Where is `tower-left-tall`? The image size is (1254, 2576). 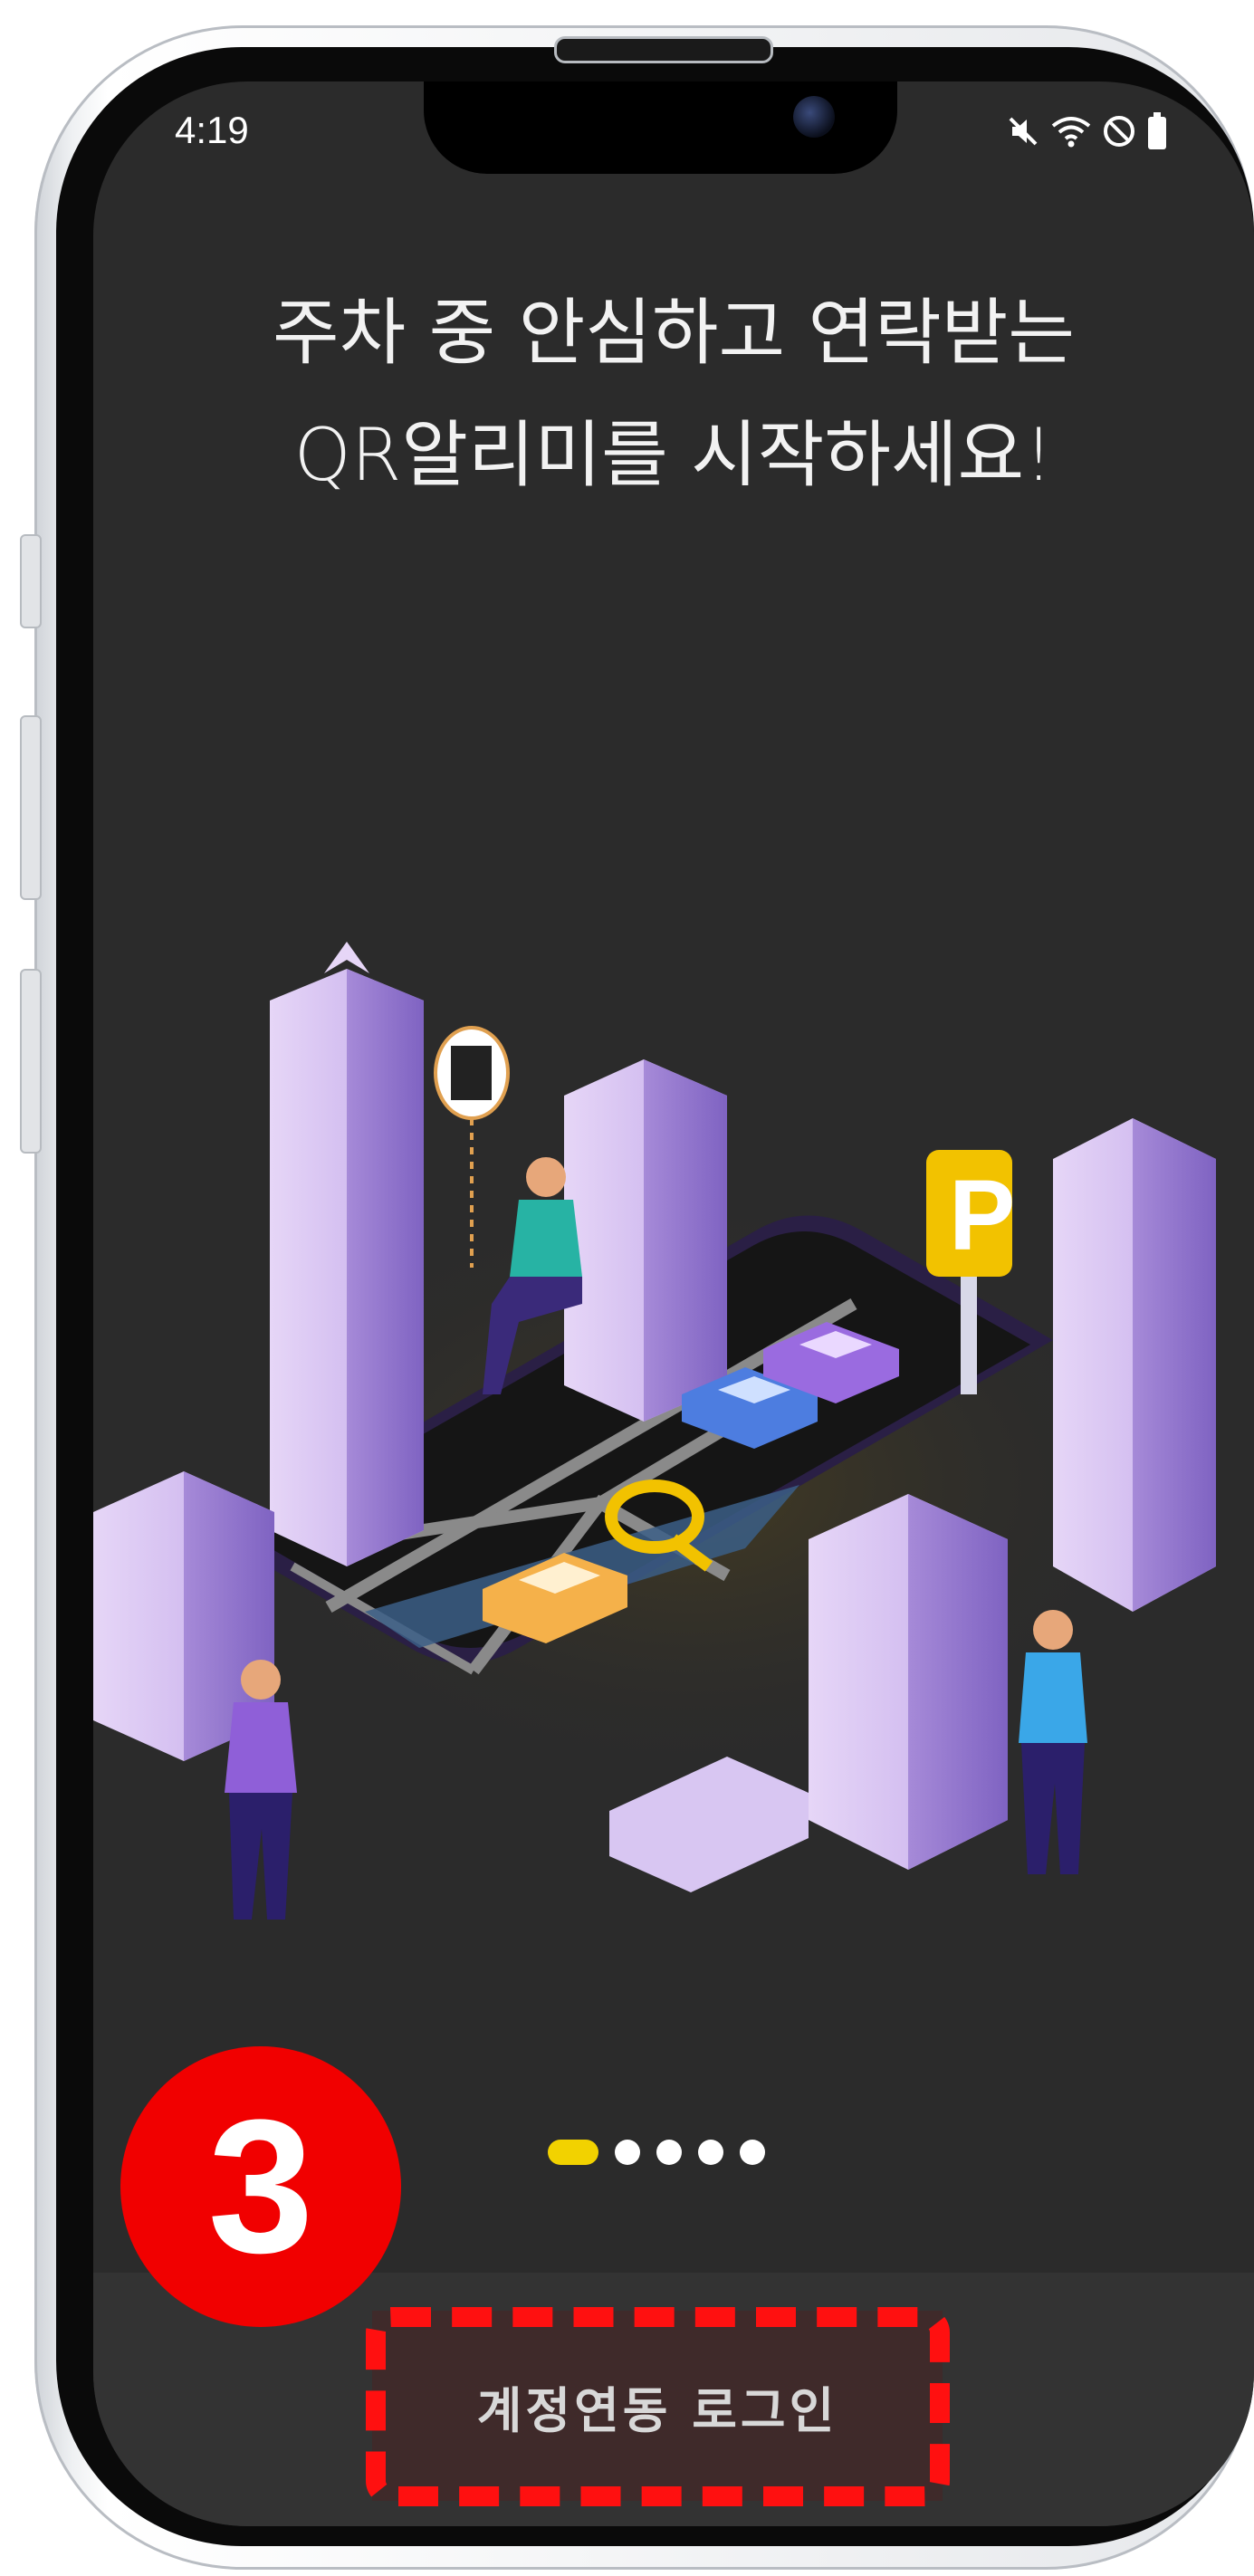 tower-left-tall is located at coordinates (347, 1254).